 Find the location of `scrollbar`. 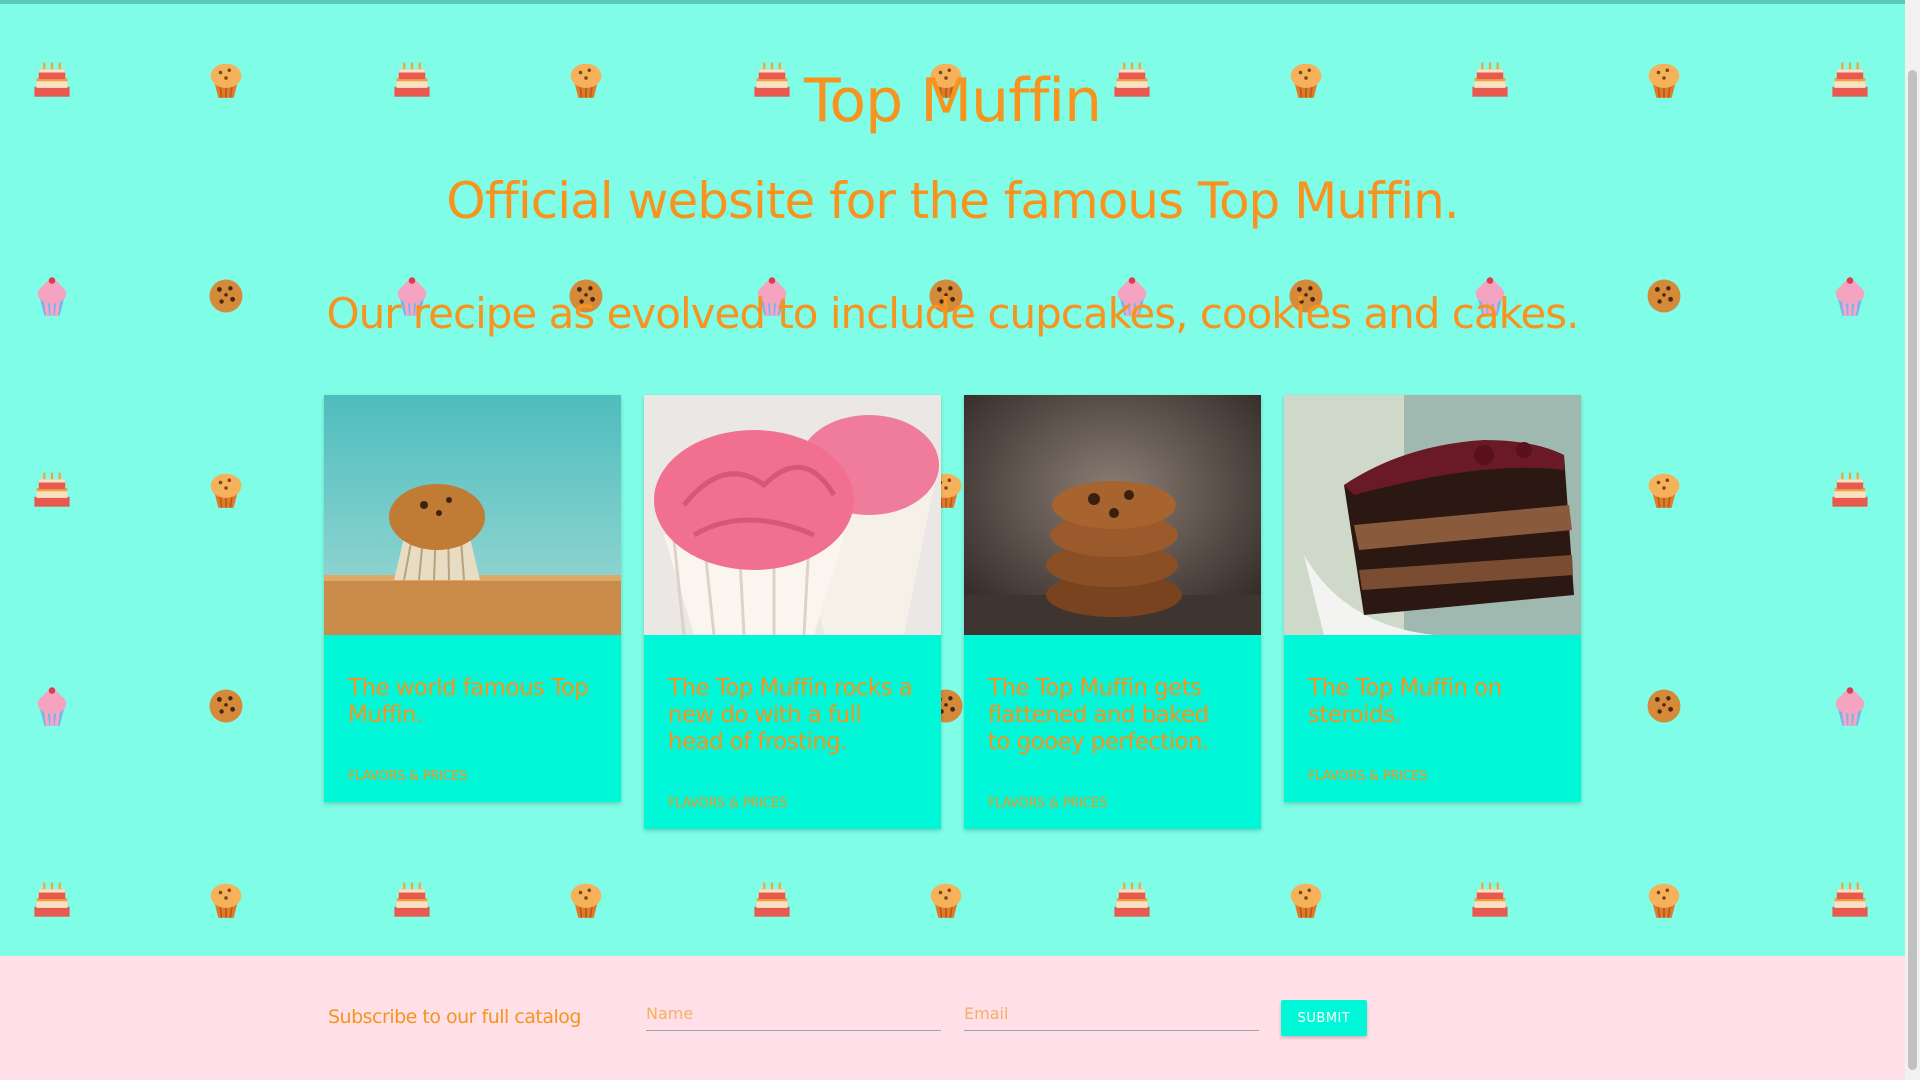

scrollbar is located at coordinates (1912, 540).